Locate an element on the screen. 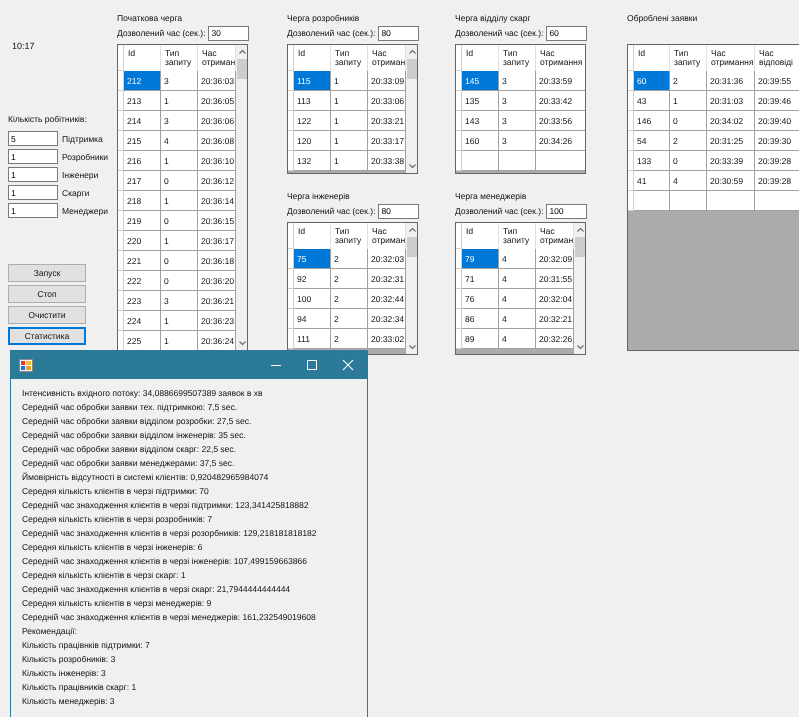 This screenshot has width=799, height=717. table-cell: 219 is located at coordinates (142, 221).